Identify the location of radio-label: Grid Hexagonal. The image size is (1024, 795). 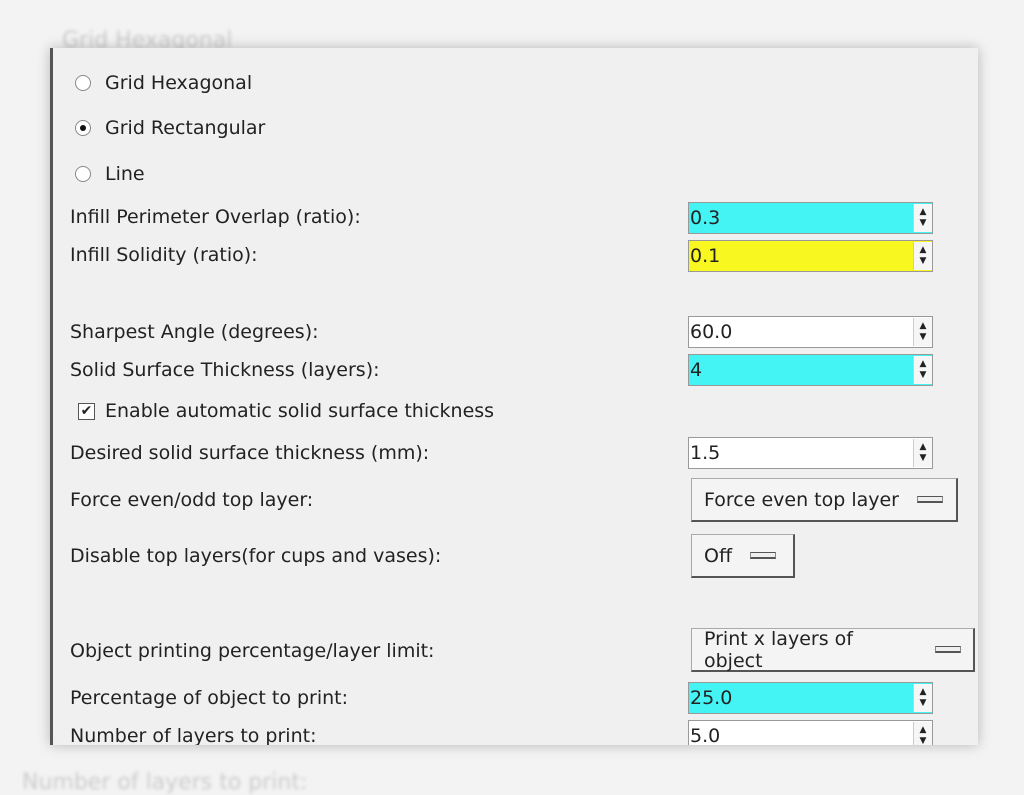
(179, 83).